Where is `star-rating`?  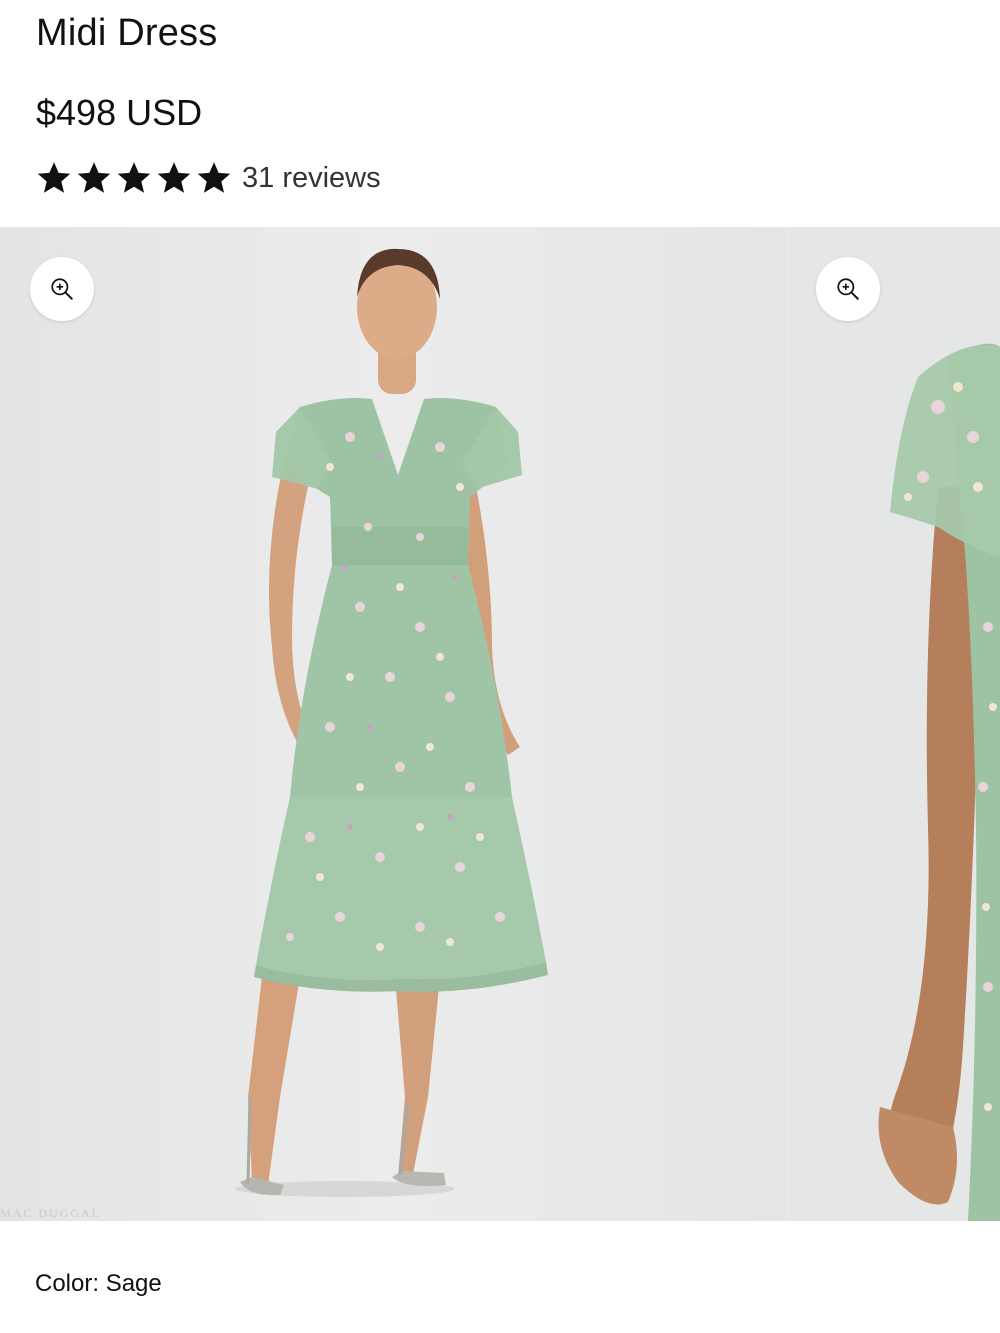
star-rating is located at coordinates (134, 178).